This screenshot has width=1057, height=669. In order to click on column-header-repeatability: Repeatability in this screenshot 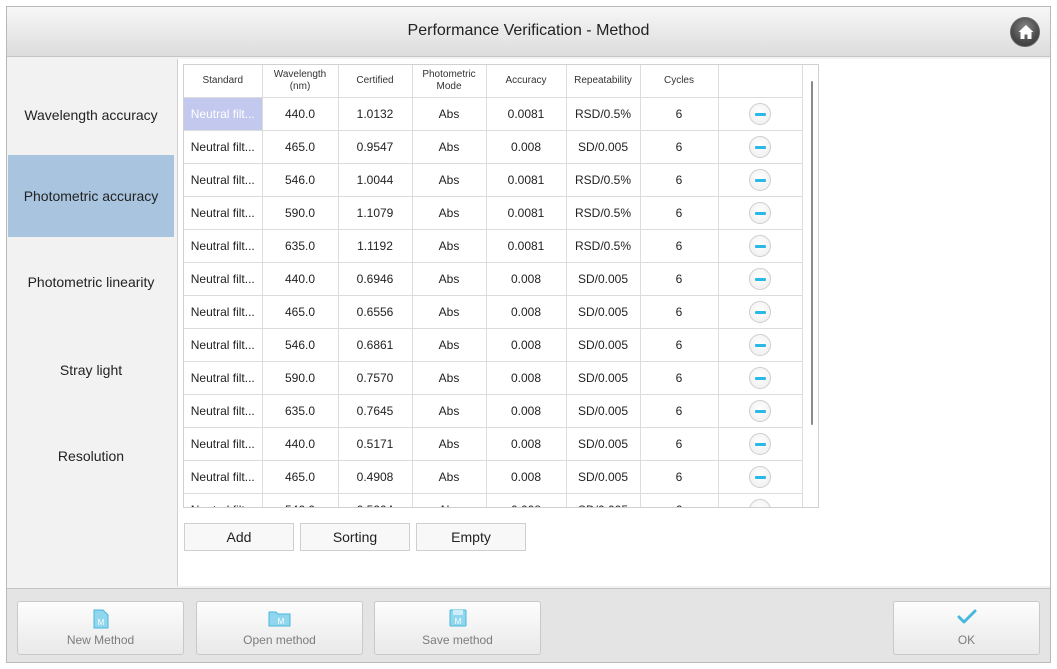, I will do `click(603, 81)`.